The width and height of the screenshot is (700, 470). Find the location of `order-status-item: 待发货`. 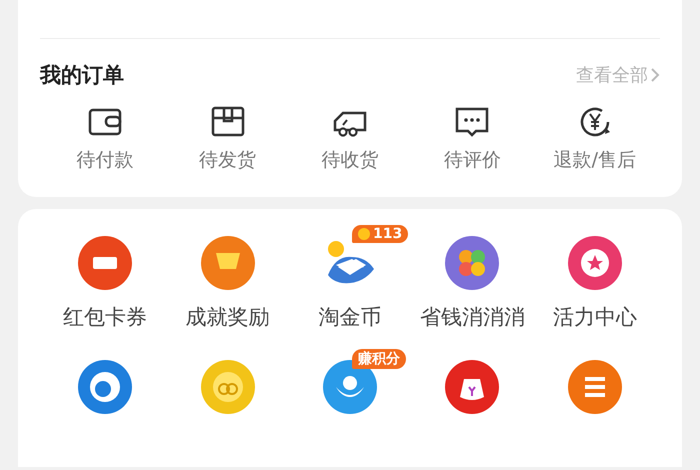

order-status-item: 待发货 is located at coordinates (227, 136).